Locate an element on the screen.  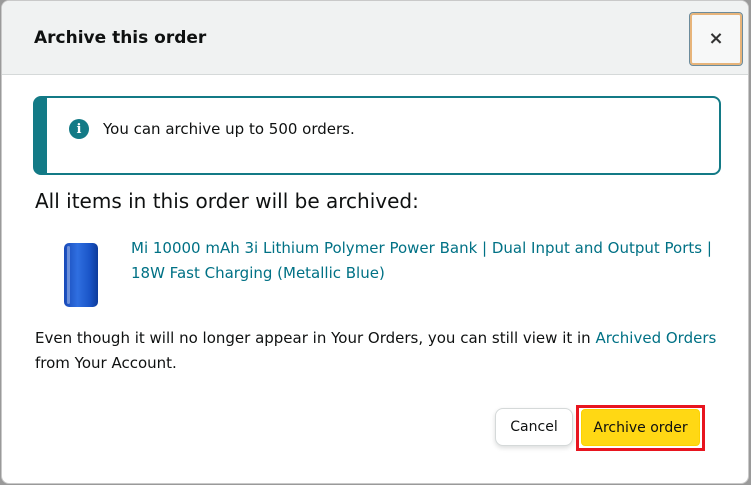
archive-order-button: Archive order is located at coordinates (640, 427).